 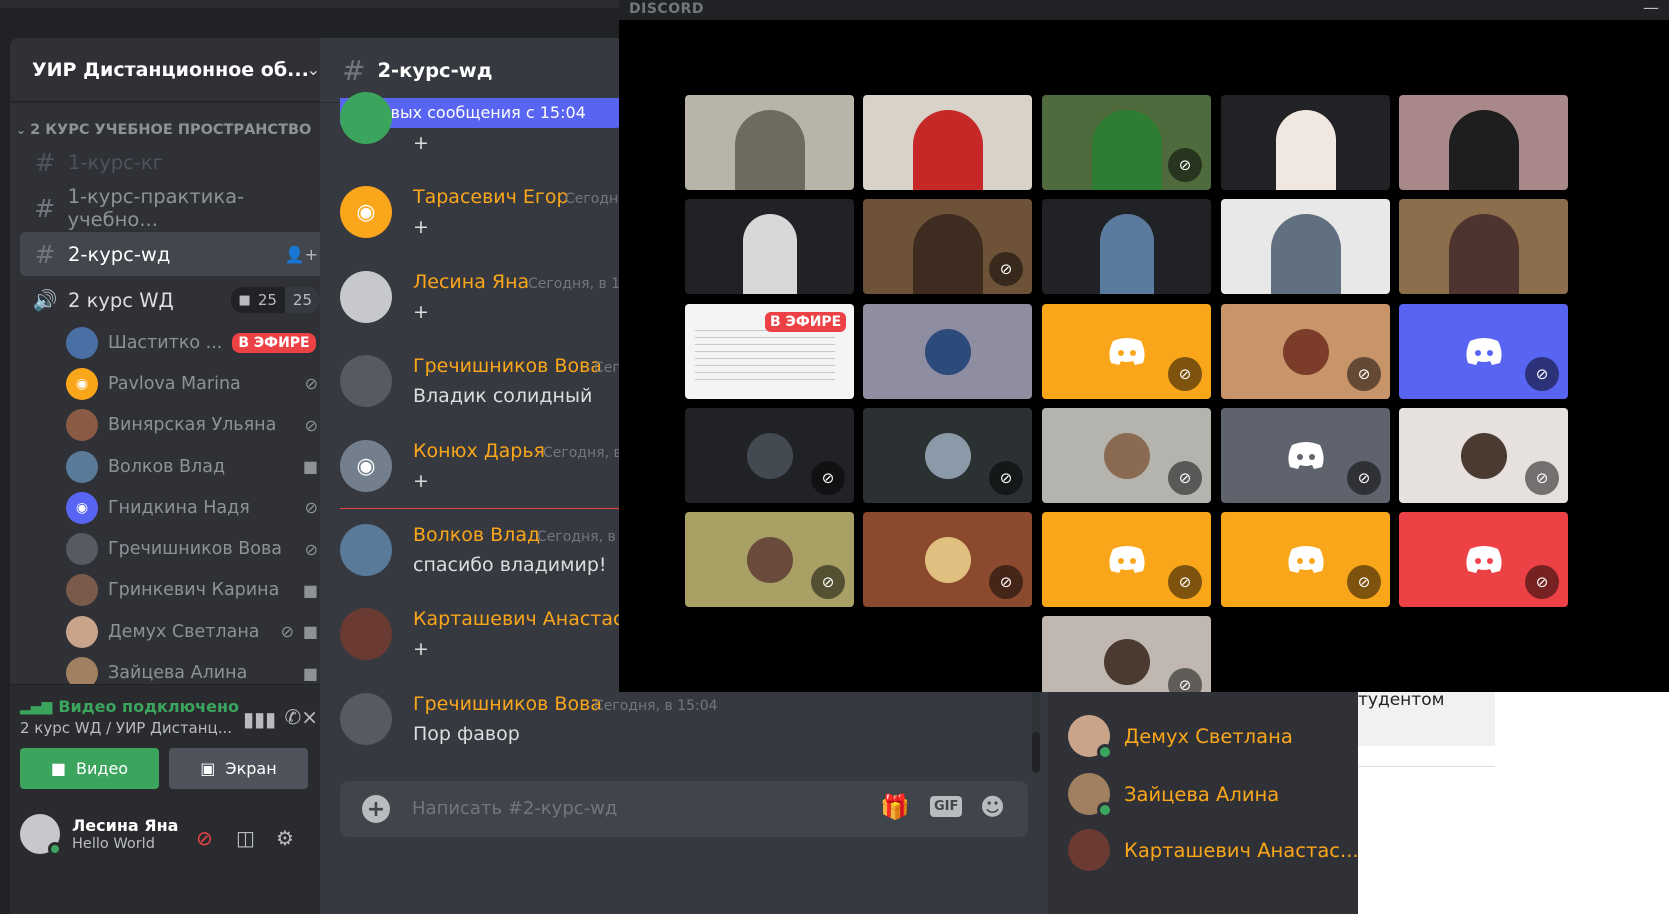 What do you see at coordinates (1426, 766) in the screenshot?
I see `divider` at bounding box center [1426, 766].